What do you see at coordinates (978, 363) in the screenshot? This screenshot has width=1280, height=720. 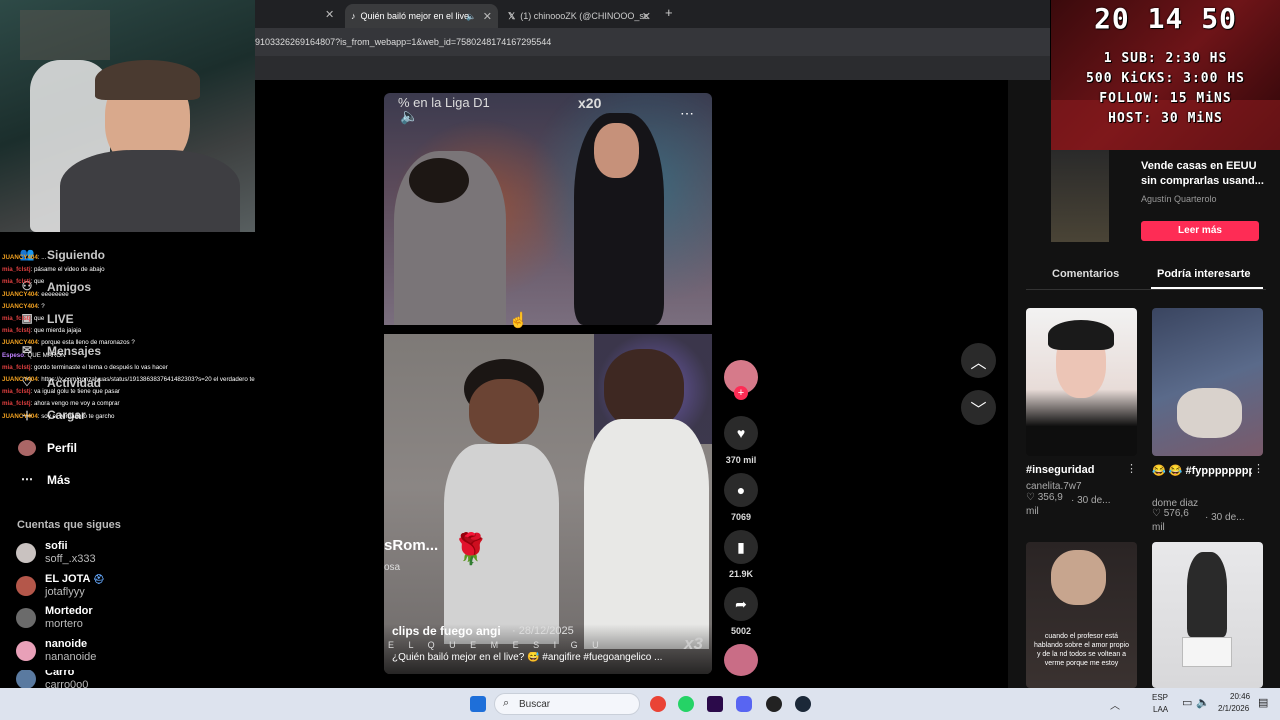 I see `chevron-up-icon: ︿` at bounding box center [978, 363].